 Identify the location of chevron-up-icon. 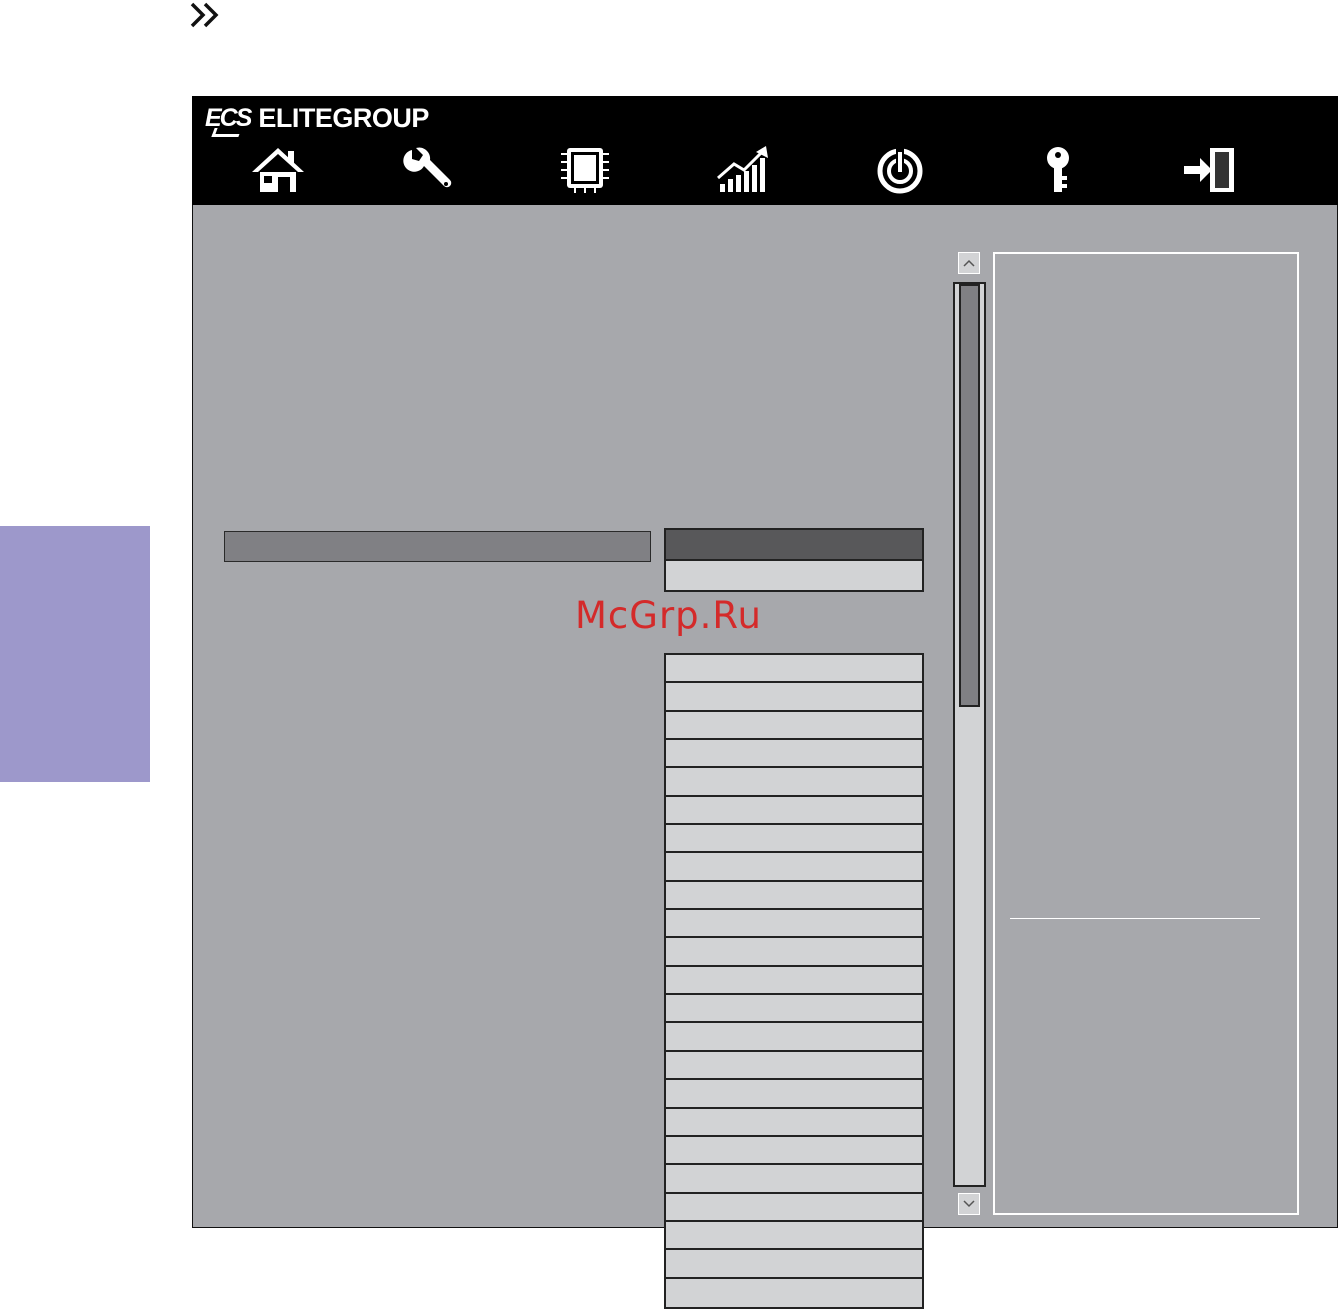
(969, 263).